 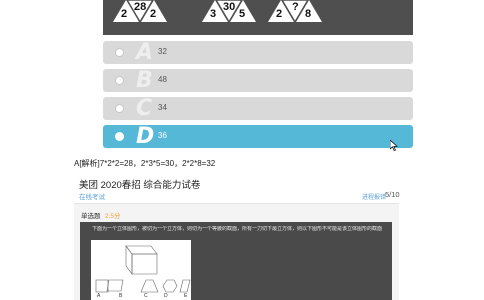 I want to click on fig2-left-number: 3, so click(x=213, y=14).